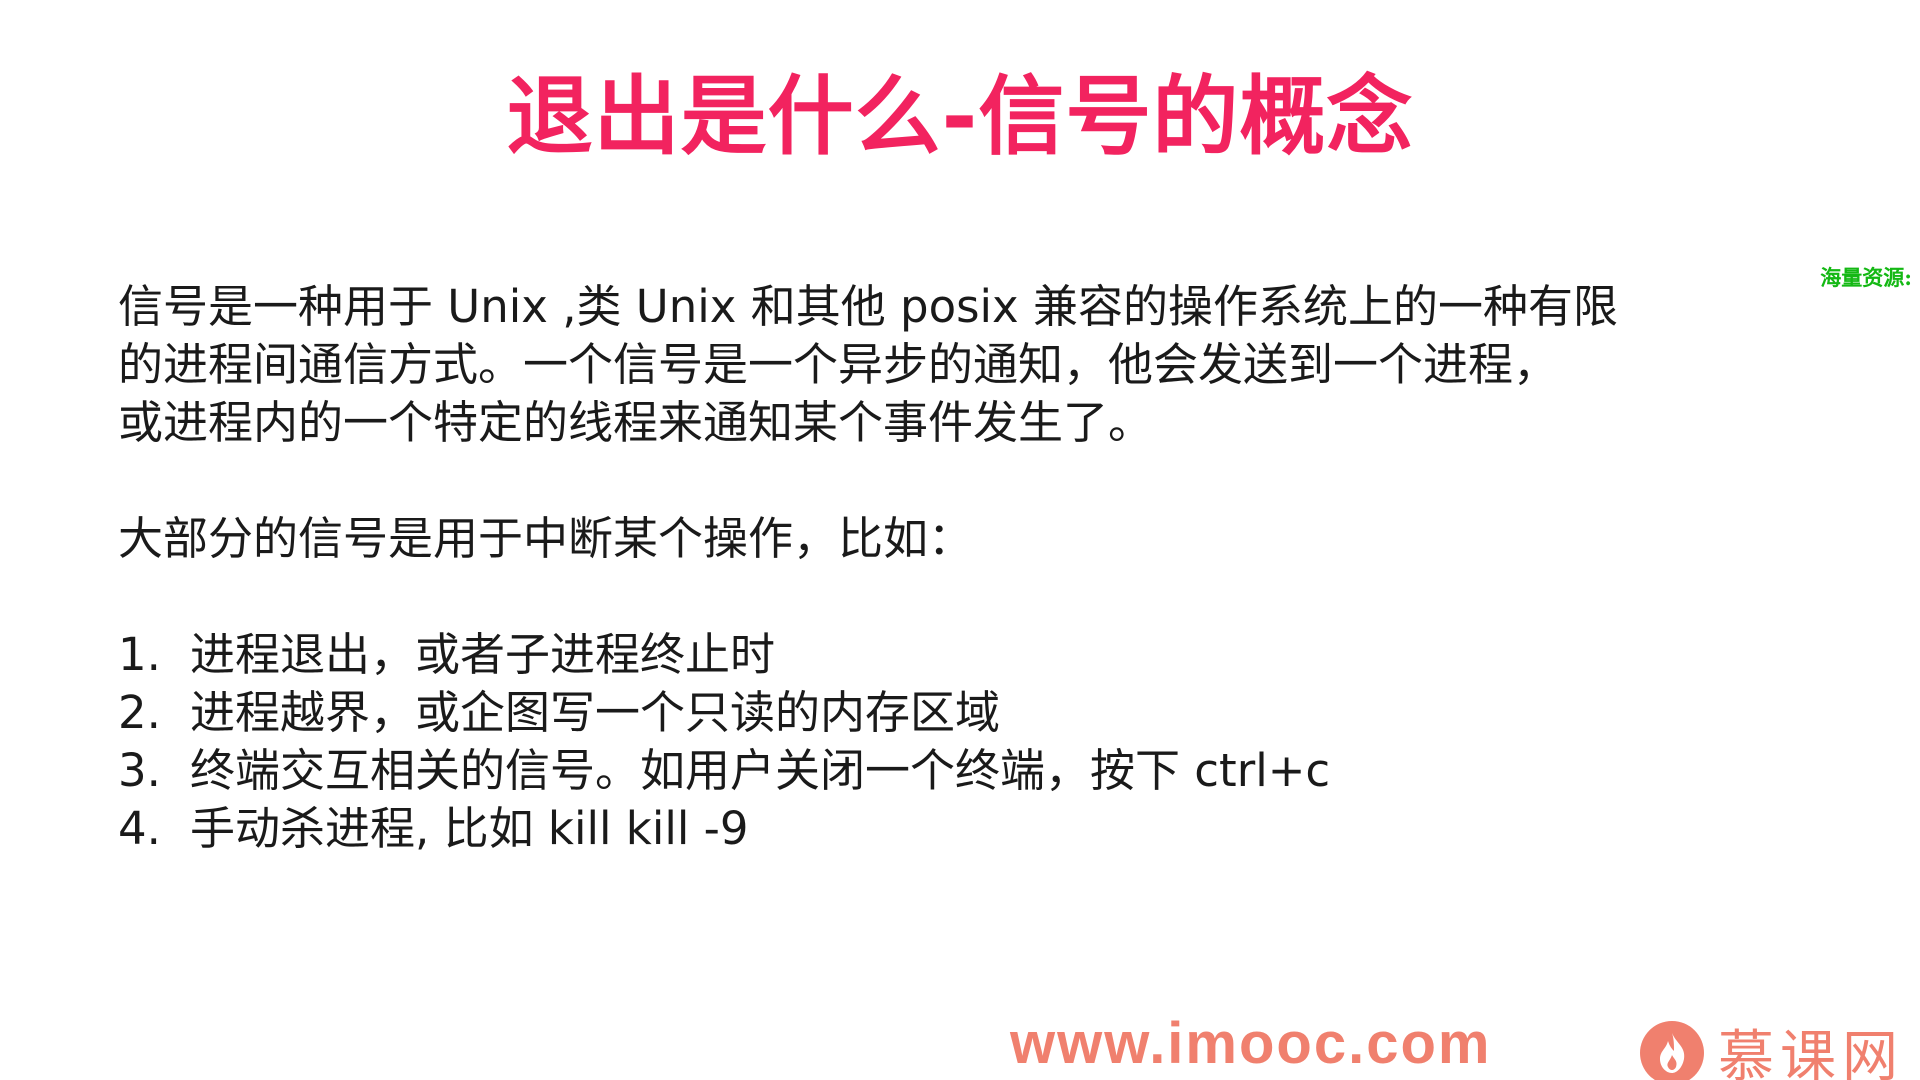  What do you see at coordinates (918, 655) in the screenshot?
I see `list-item: 1. 进程退出，或者子进程终止时` at bounding box center [918, 655].